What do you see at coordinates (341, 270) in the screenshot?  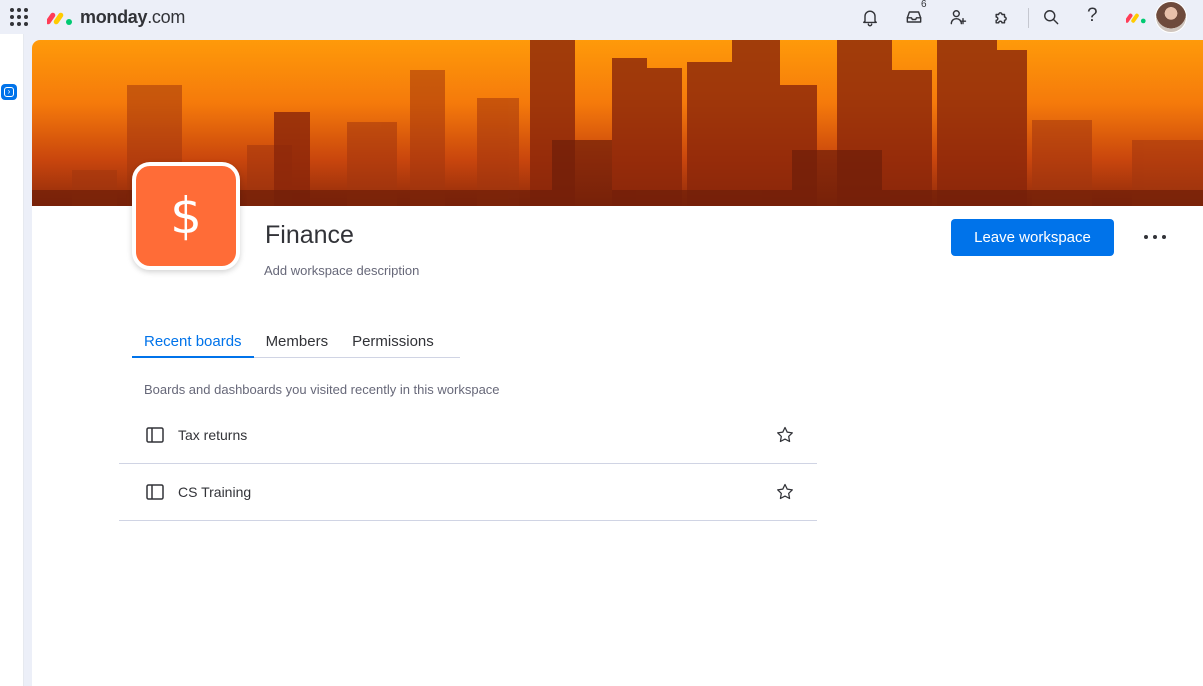 I see `workspace-description-field: Add workspace description` at bounding box center [341, 270].